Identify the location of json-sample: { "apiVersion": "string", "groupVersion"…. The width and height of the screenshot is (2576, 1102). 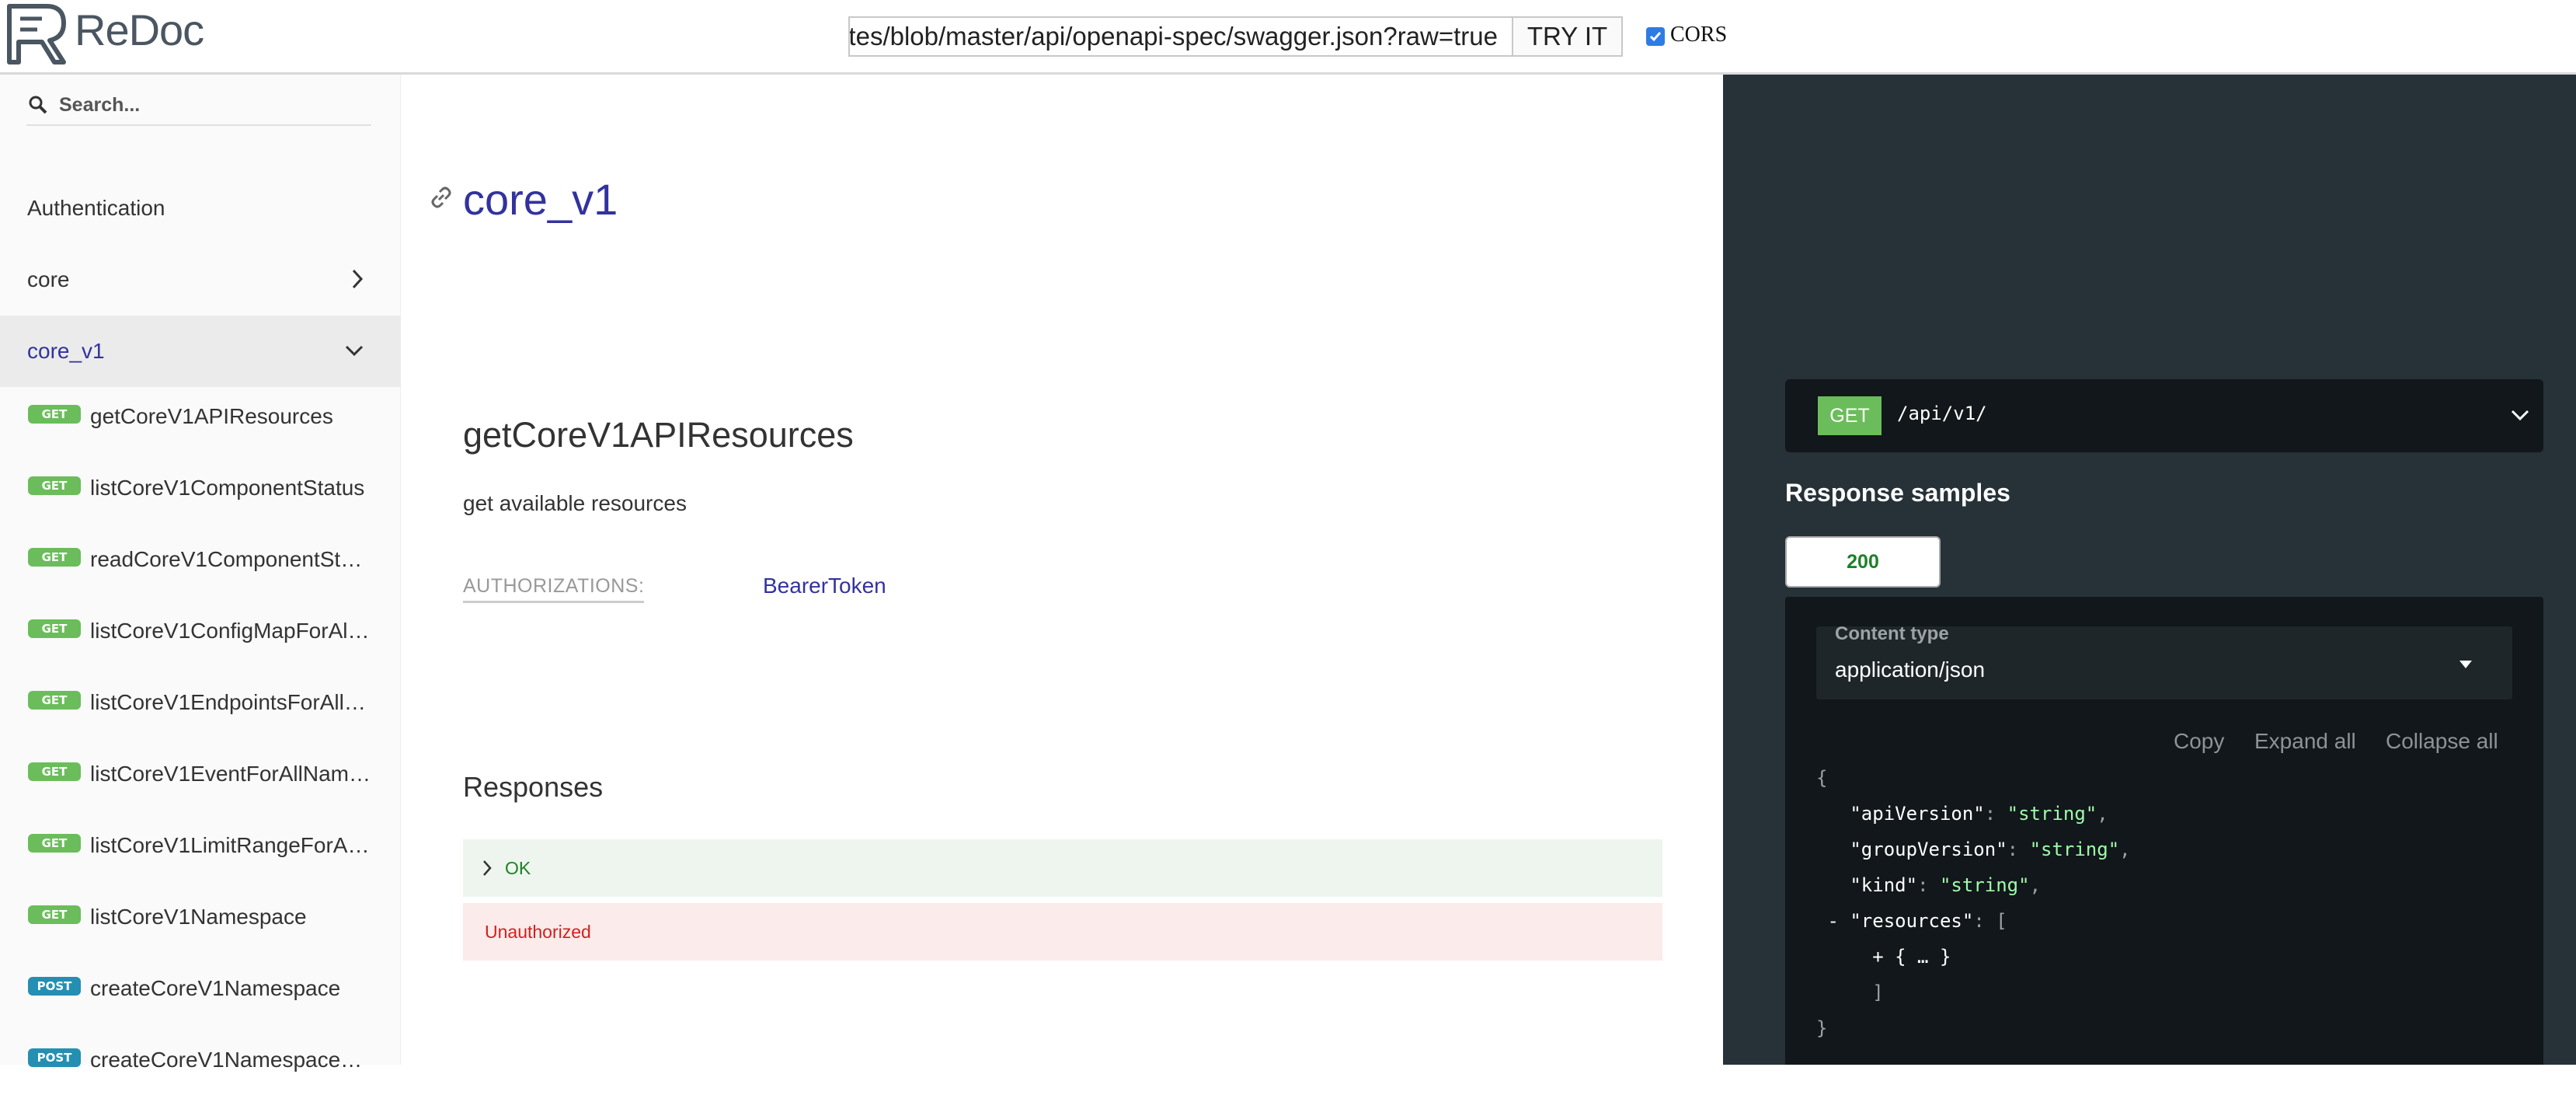
(1973, 903).